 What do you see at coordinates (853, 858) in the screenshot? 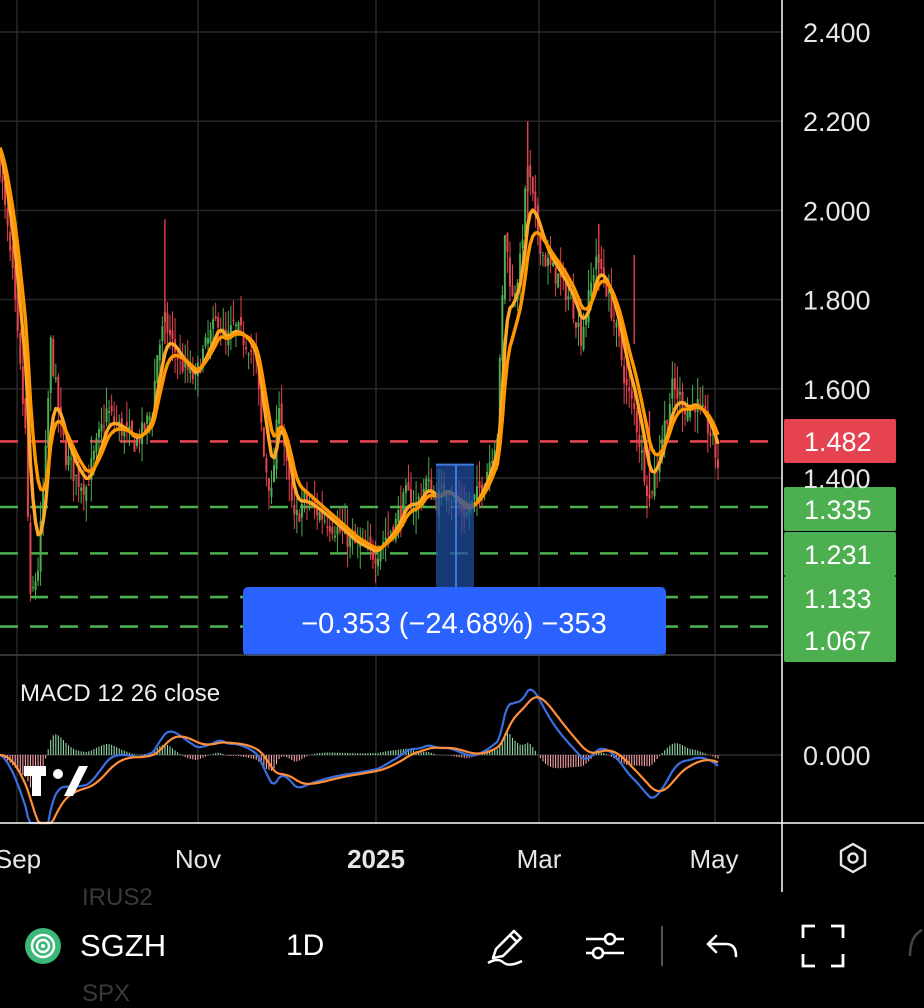
I see `hexagon-settings-icon` at bounding box center [853, 858].